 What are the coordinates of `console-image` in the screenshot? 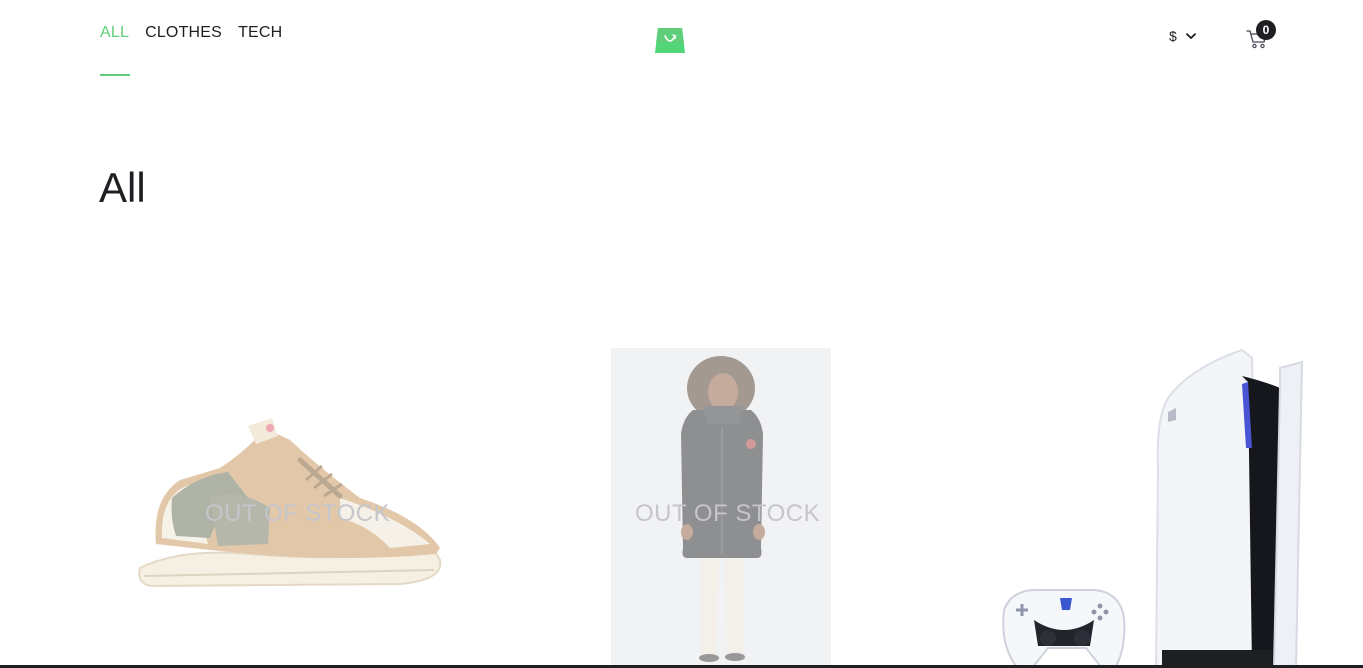 It's located at (1153, 508).